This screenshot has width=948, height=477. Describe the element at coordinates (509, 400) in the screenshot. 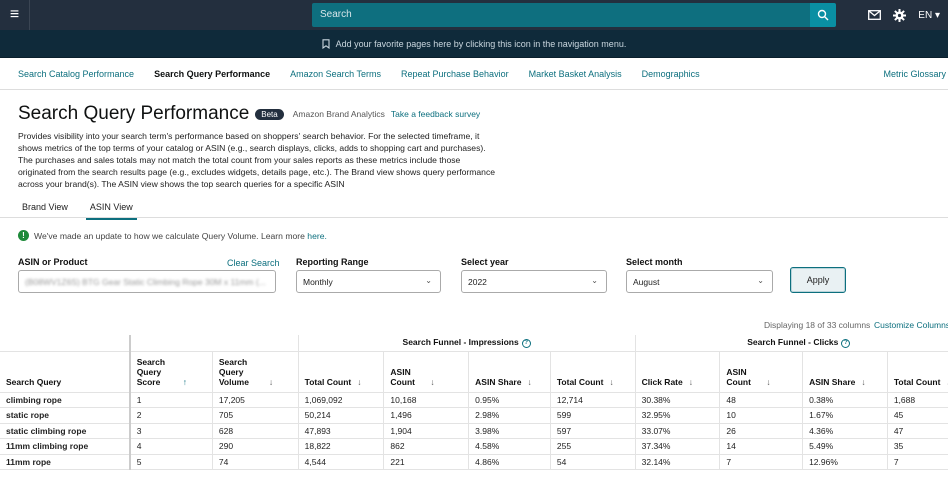

I see `table-cell: 0.95%` at that location.